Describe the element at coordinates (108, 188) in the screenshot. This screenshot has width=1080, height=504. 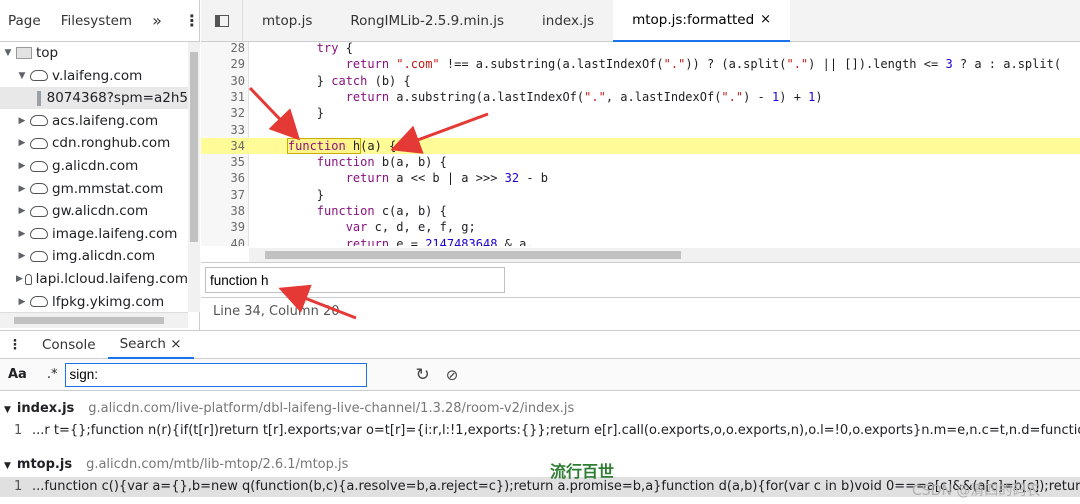
I see `tree-item-label: gm.mmstat.com` at that location.